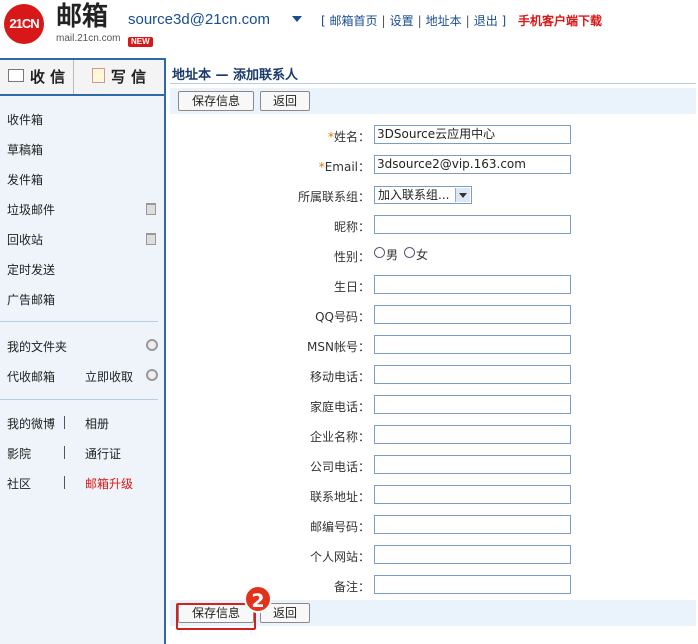 Image resolution: width=698 pixels, height=644 pixels. I want to click on msn-field, so click(472, 344).